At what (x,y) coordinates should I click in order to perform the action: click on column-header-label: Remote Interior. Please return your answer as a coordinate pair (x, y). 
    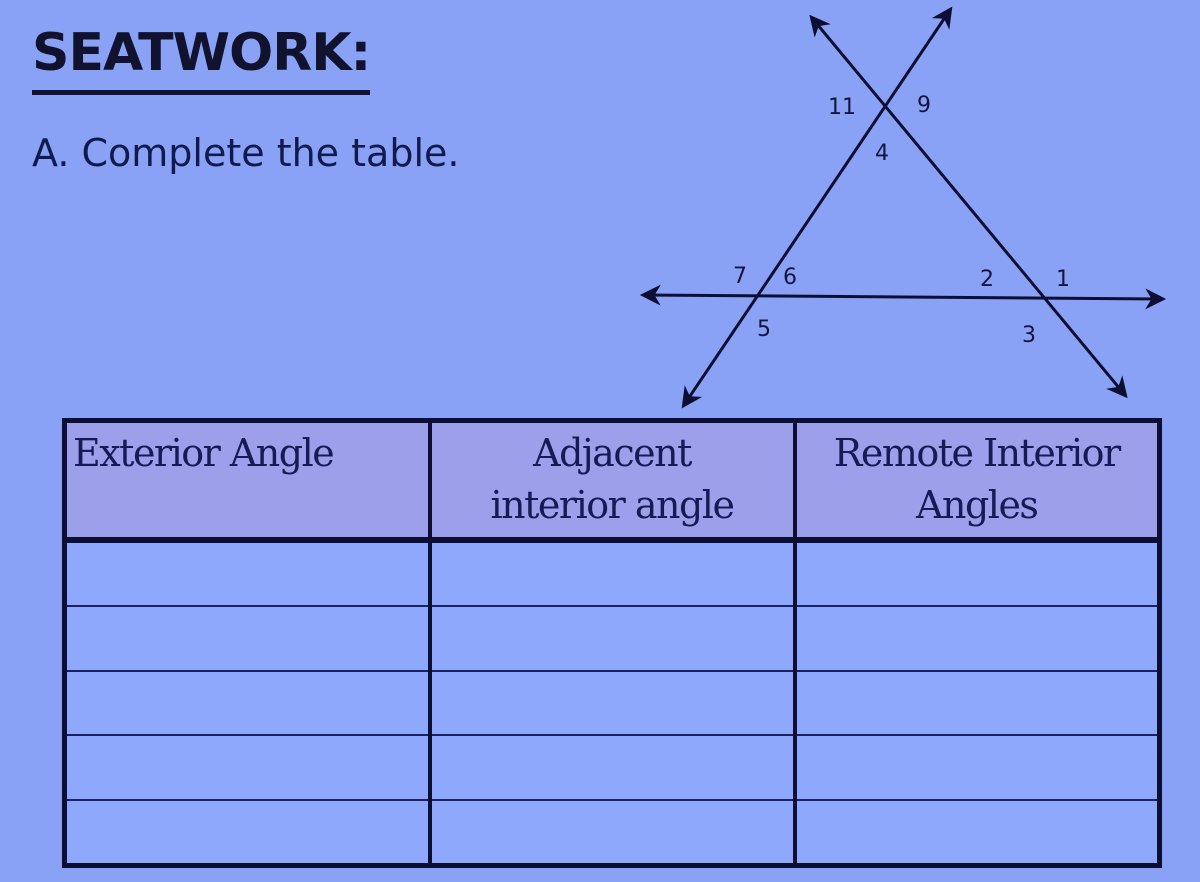
    Looking at the image, I should click on (977, 453).